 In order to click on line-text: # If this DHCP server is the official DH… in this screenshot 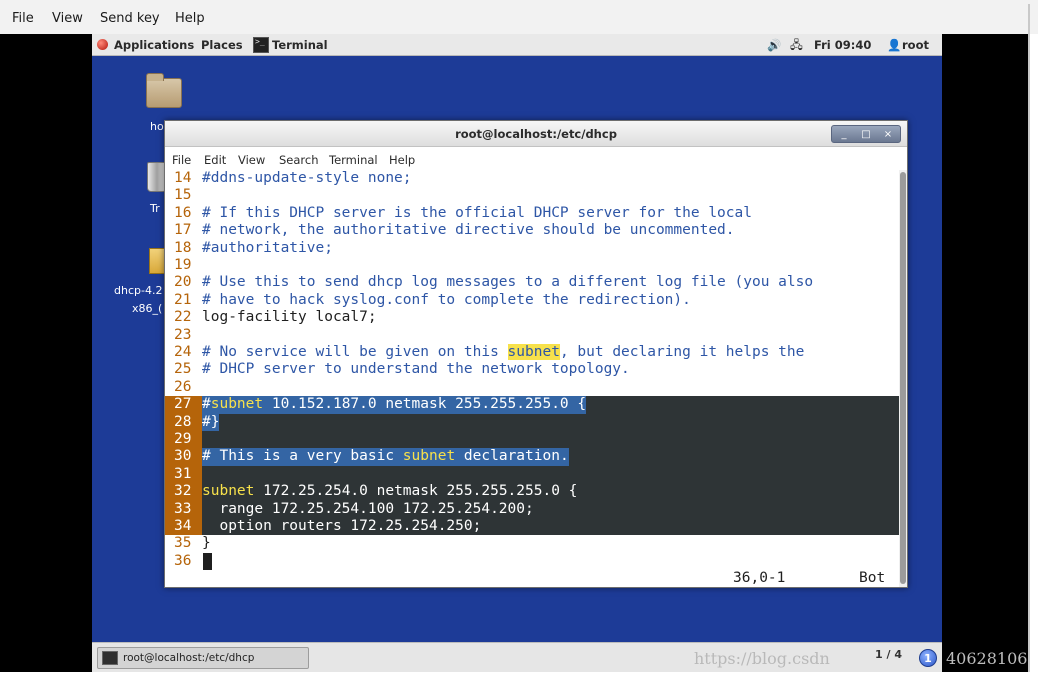, I will do `click(477, 212)`.